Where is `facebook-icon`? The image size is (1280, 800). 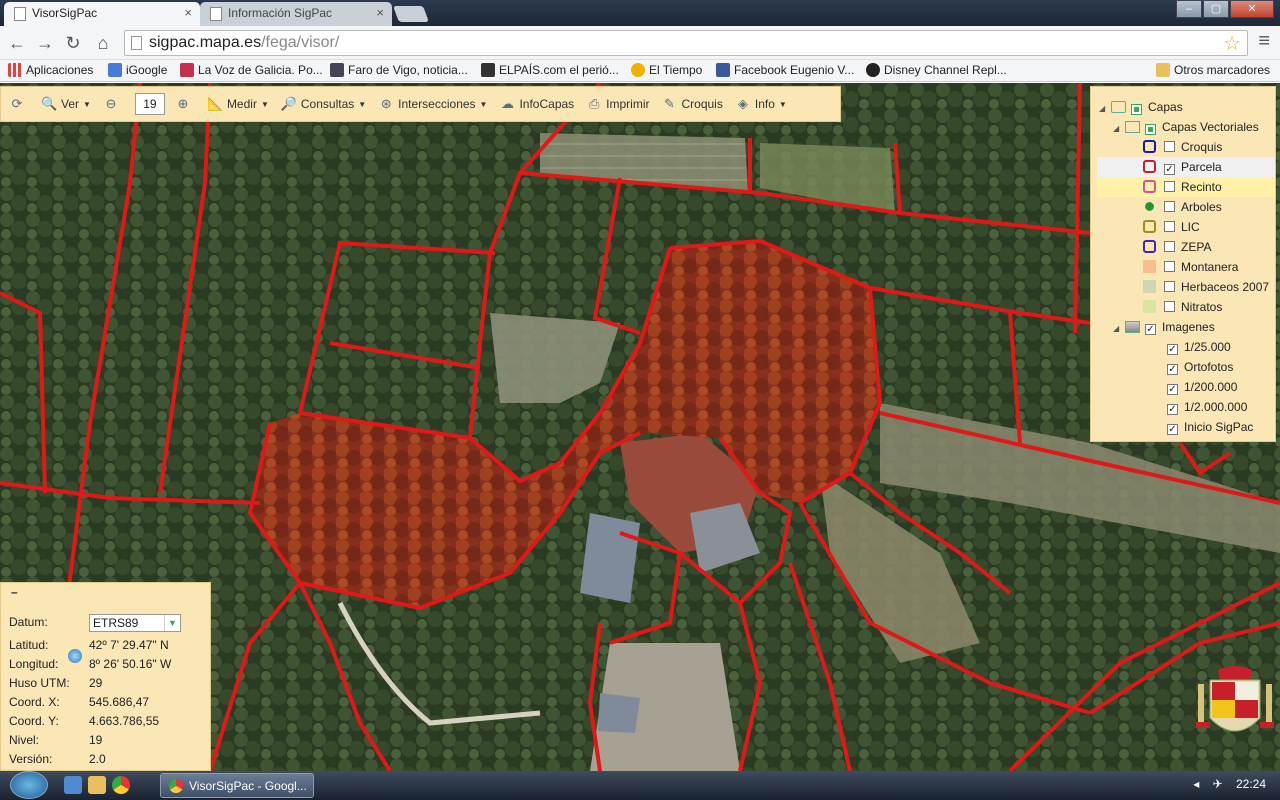
facebook-icon is located at coordinates (723, 70).